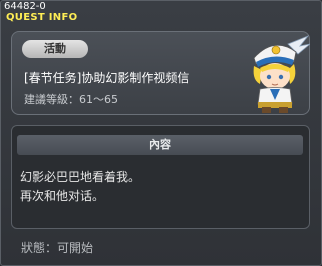 The height and width of the screenshot is (266, 322). I want to click on content-line-1: 幻影必巴巴地看着我。, so click(80, 177).